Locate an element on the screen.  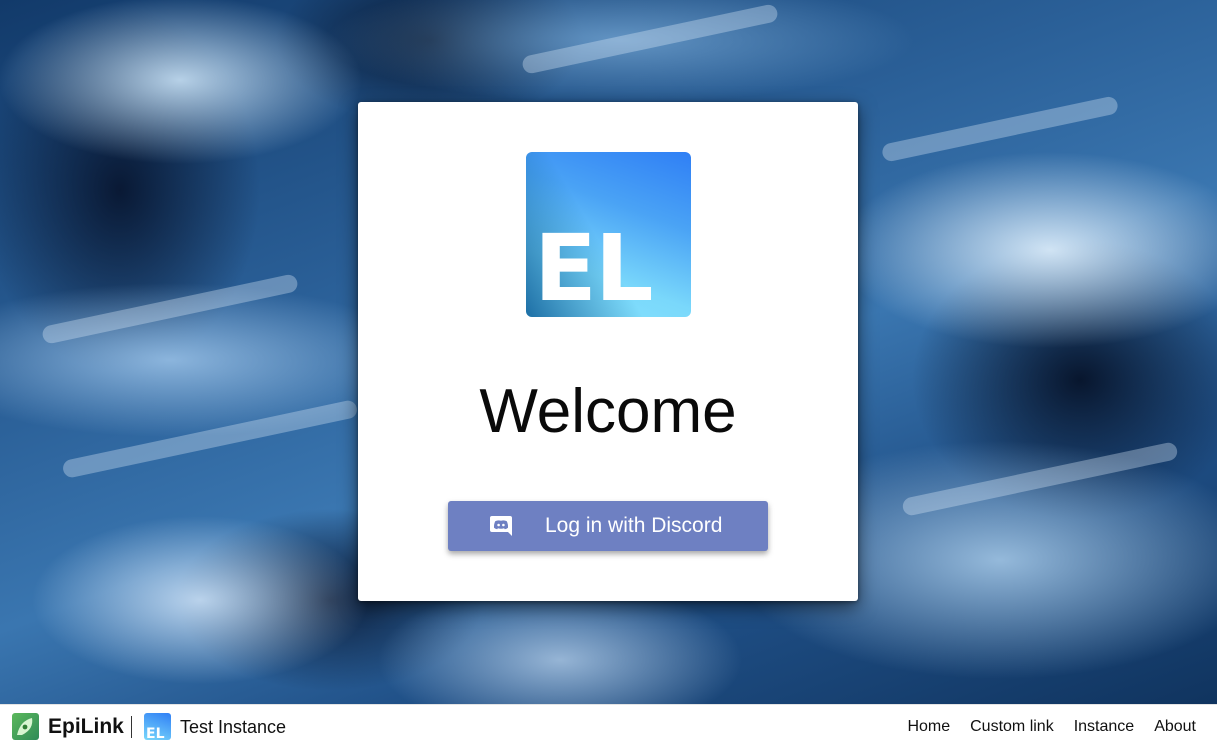
epilink-logo is located at coordinates (25, 726).